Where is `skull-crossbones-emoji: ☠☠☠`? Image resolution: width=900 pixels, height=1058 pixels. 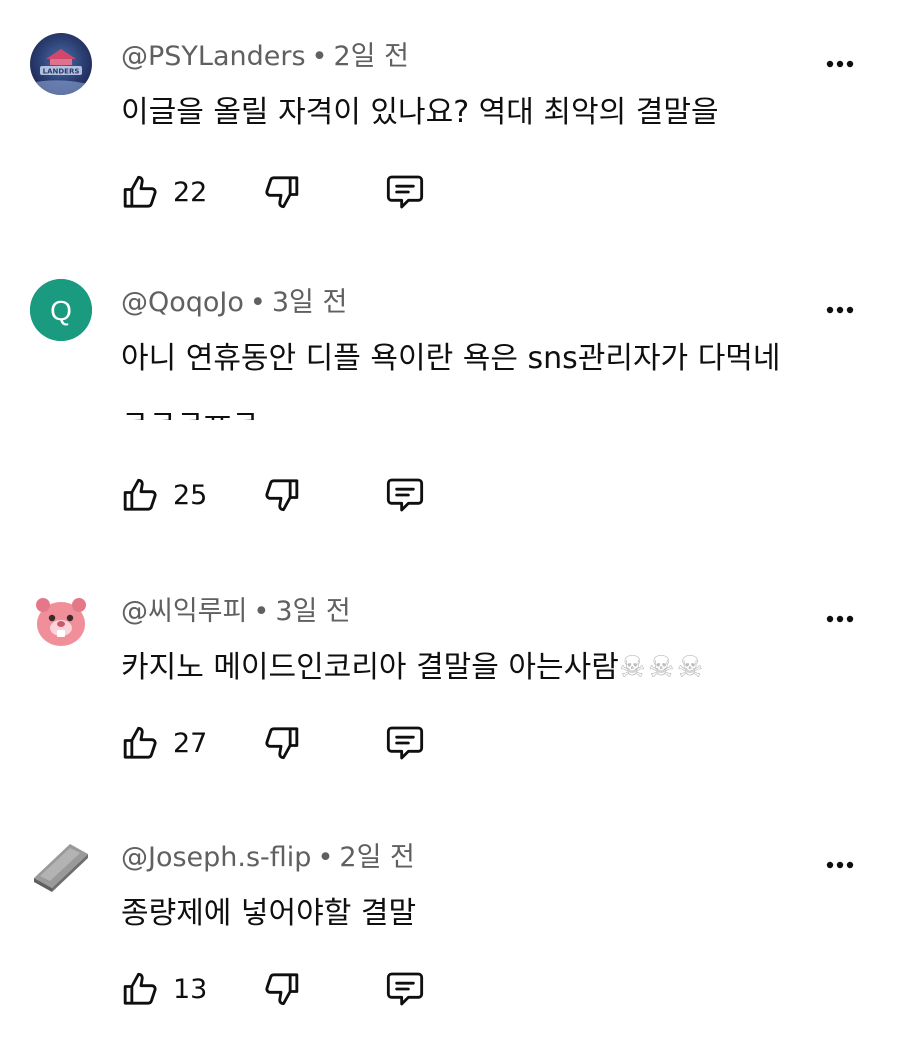 skull-crossbones-emoji: ☠☠☠ is located at coordinates (662, 667).